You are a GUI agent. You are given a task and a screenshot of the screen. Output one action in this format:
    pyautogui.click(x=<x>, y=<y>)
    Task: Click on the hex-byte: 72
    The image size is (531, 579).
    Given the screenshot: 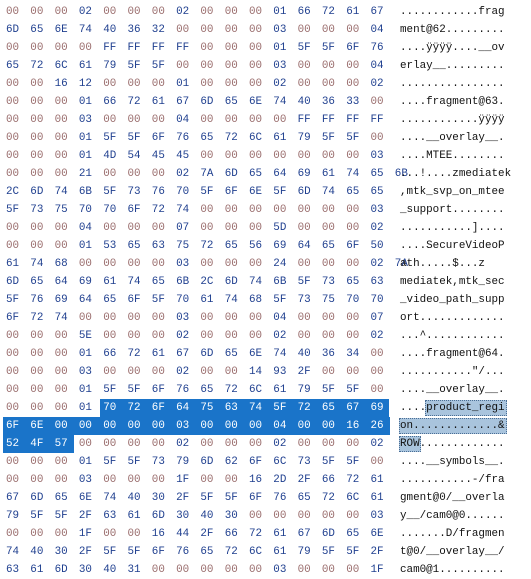 What is the action you would take?
    pyautogui.click(x=137, y=408)
    